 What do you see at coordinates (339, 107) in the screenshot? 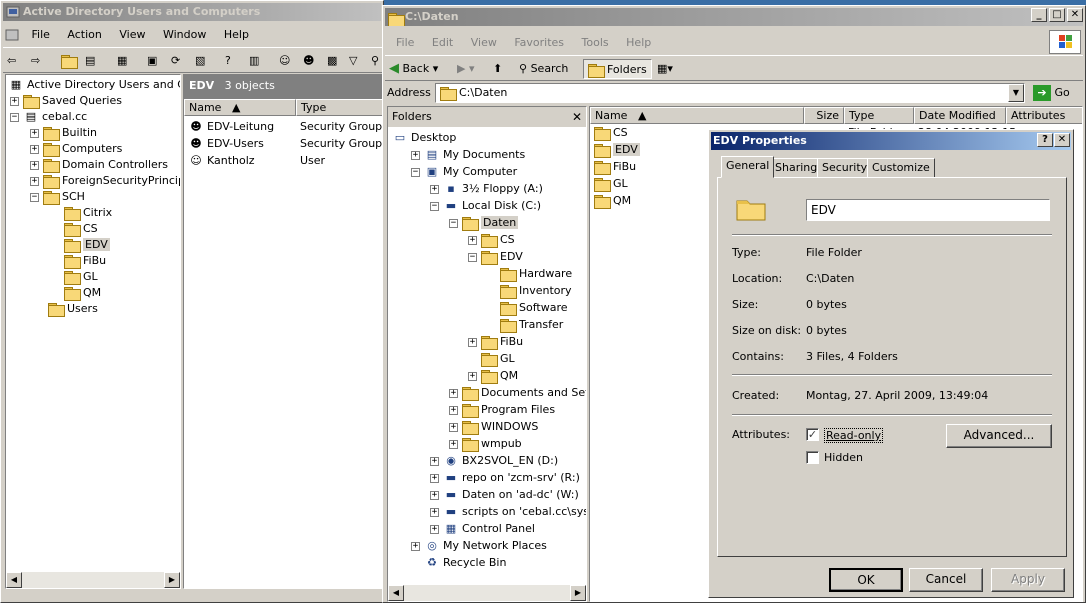
I see `aduc-col-type: Type` at bounding box center [339, 107].